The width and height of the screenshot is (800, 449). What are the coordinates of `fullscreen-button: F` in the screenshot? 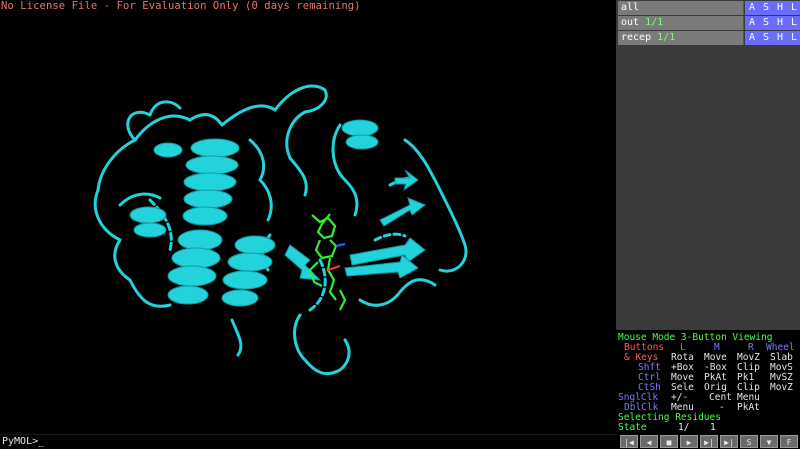 It's located at (789, 441).